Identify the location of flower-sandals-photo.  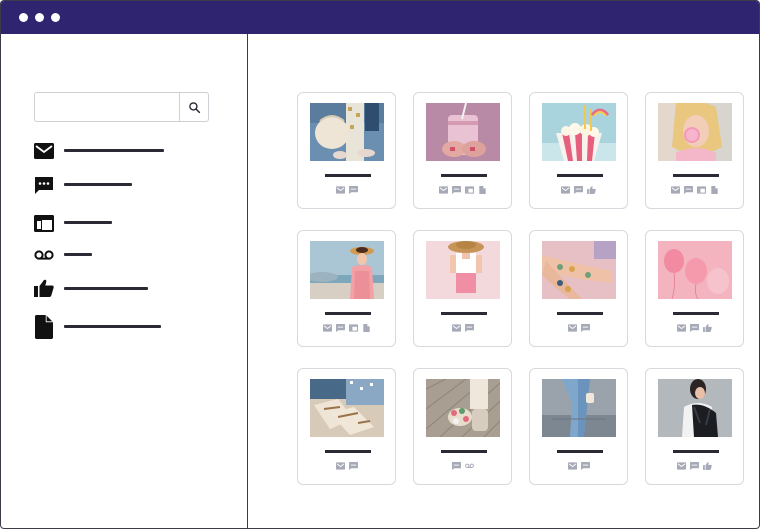
(463, 408).